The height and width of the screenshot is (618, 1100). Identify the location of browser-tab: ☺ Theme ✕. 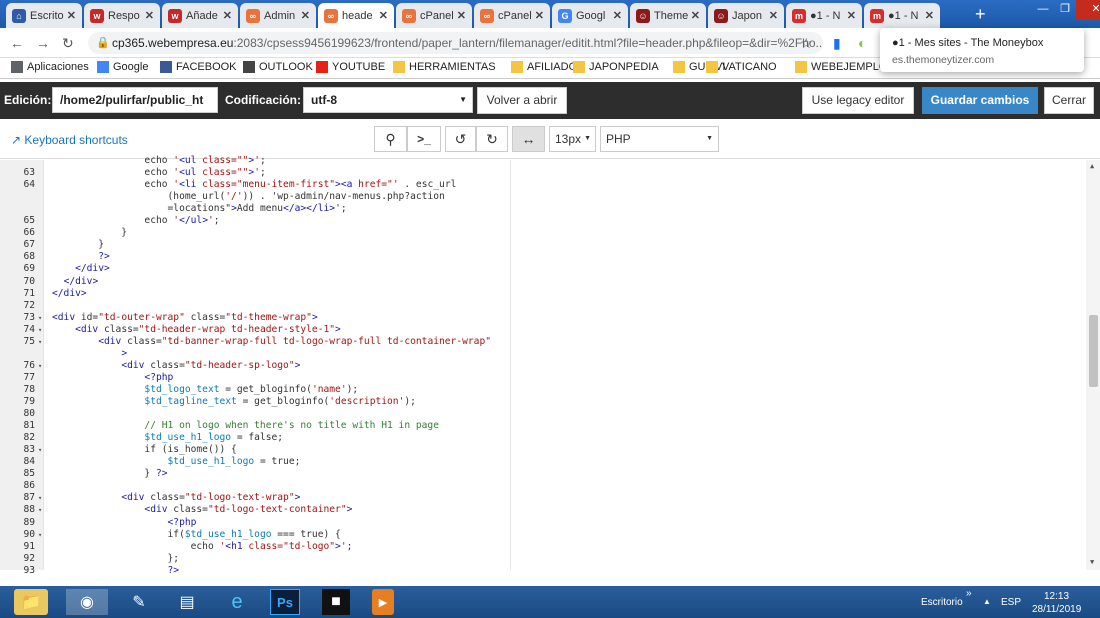
(668, 15).